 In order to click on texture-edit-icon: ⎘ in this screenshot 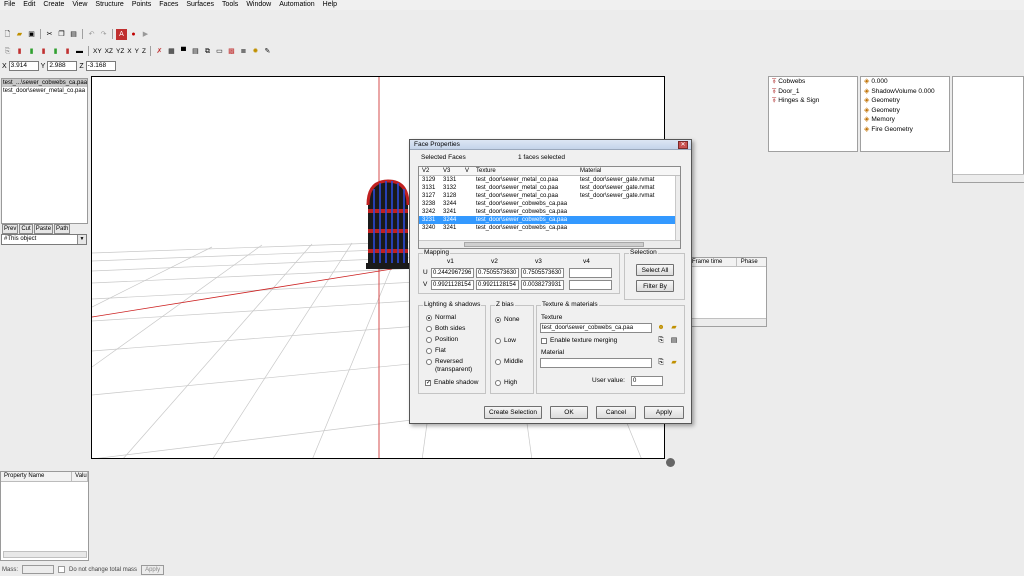, I will do `click(661, 340)`.